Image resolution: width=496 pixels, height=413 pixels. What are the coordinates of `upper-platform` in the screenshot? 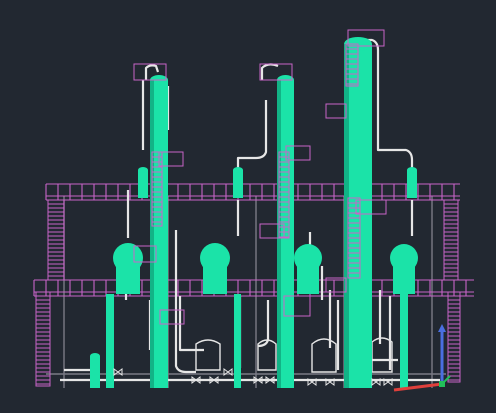 It's located at (252, 192).